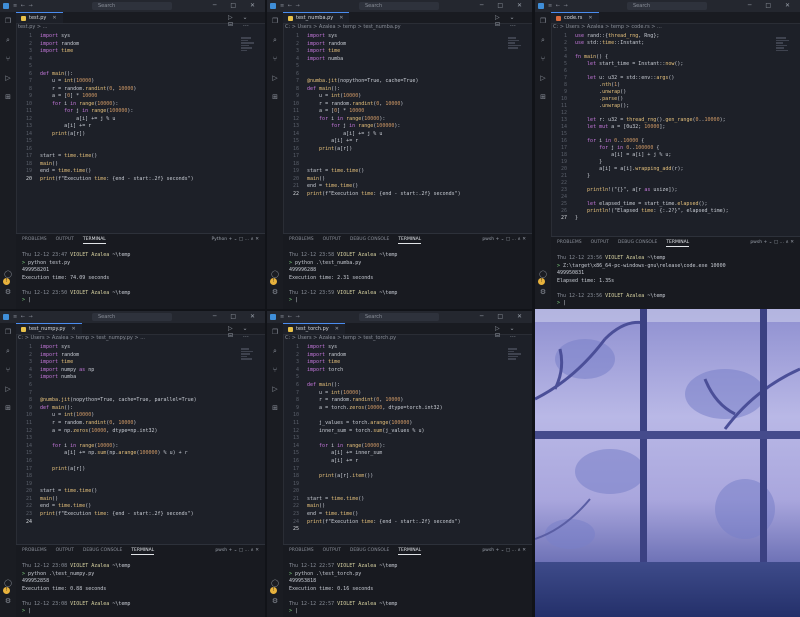 The width and height of the screenshot is (800, 617). What do you see at coordinates (660, 176) in the screenshot?
I see `code-line: 21 }` at bounding box center [660, 176].